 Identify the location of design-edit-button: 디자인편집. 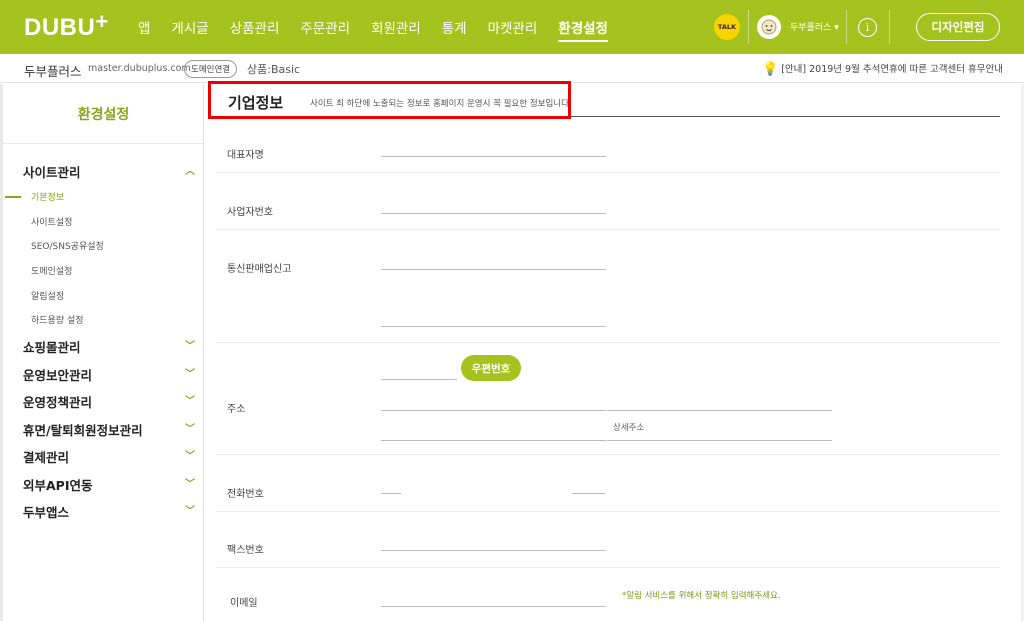
(958, 27).